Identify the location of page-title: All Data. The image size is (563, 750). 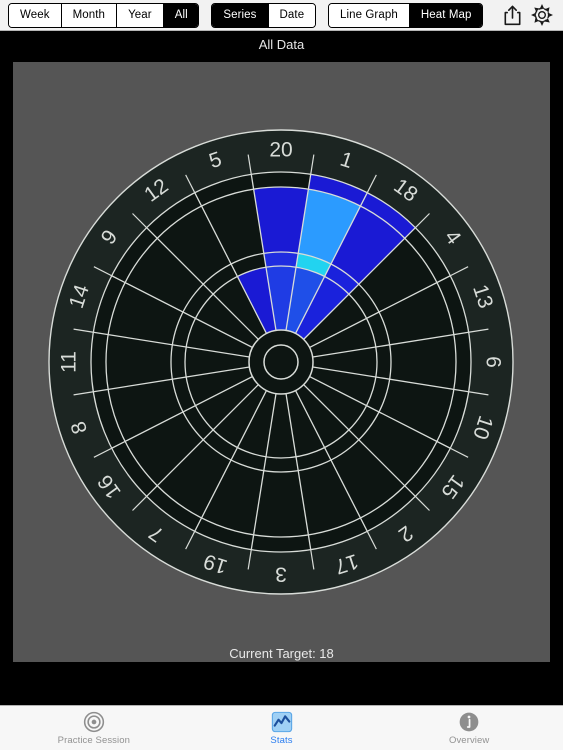
(281, 44).